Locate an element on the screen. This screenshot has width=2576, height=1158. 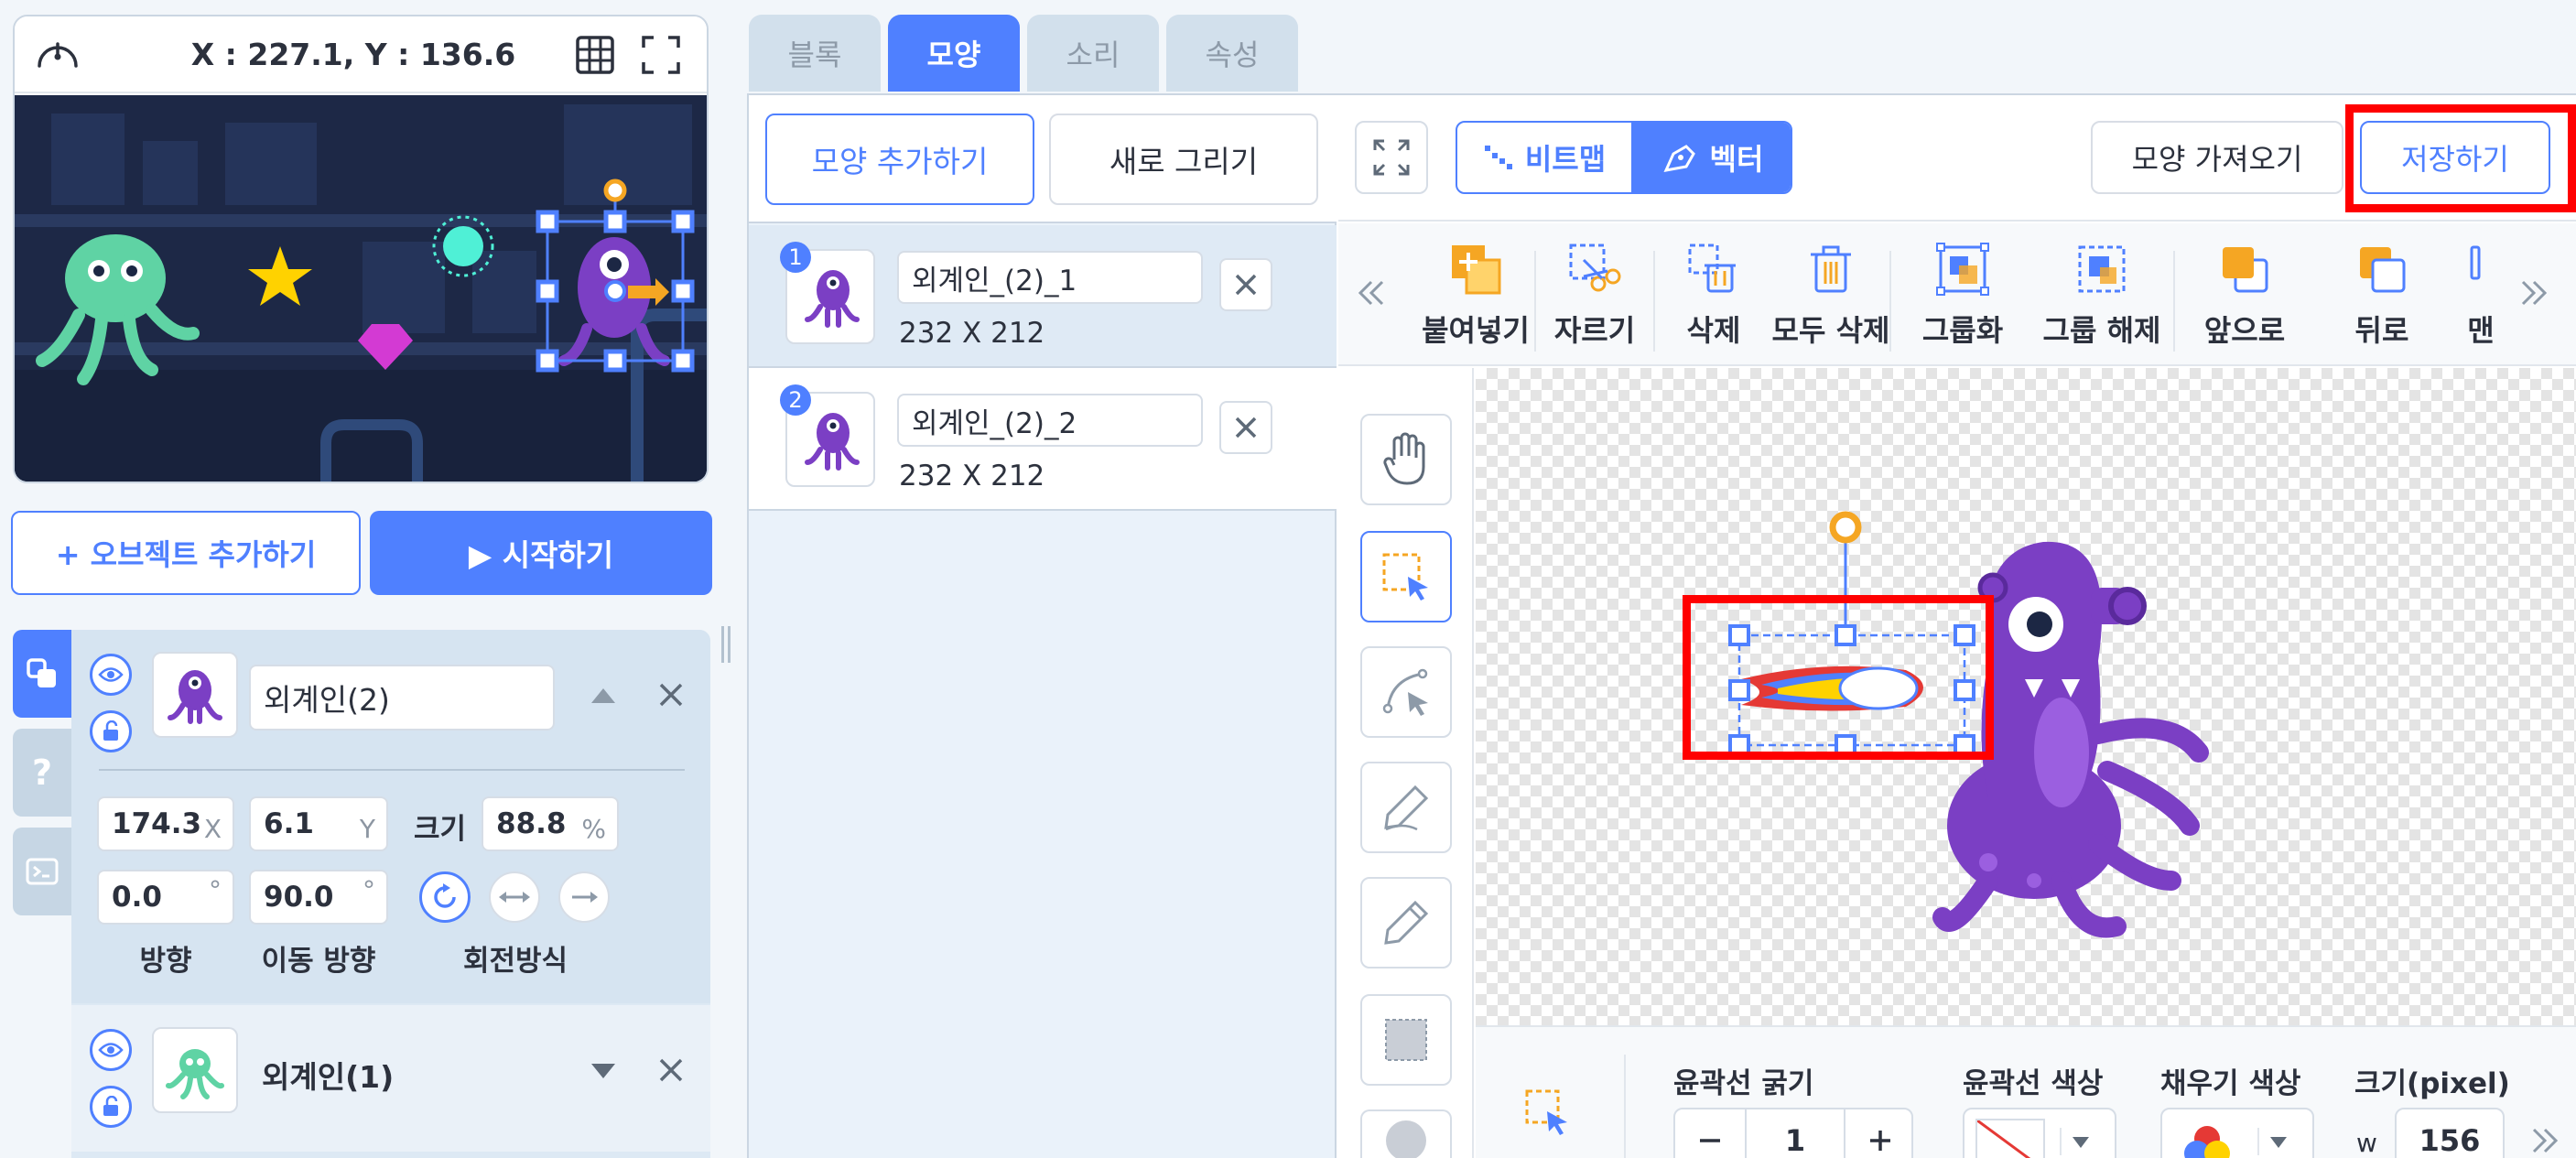
cut-tool: 자르기 is located at coordinates (1595, 295).